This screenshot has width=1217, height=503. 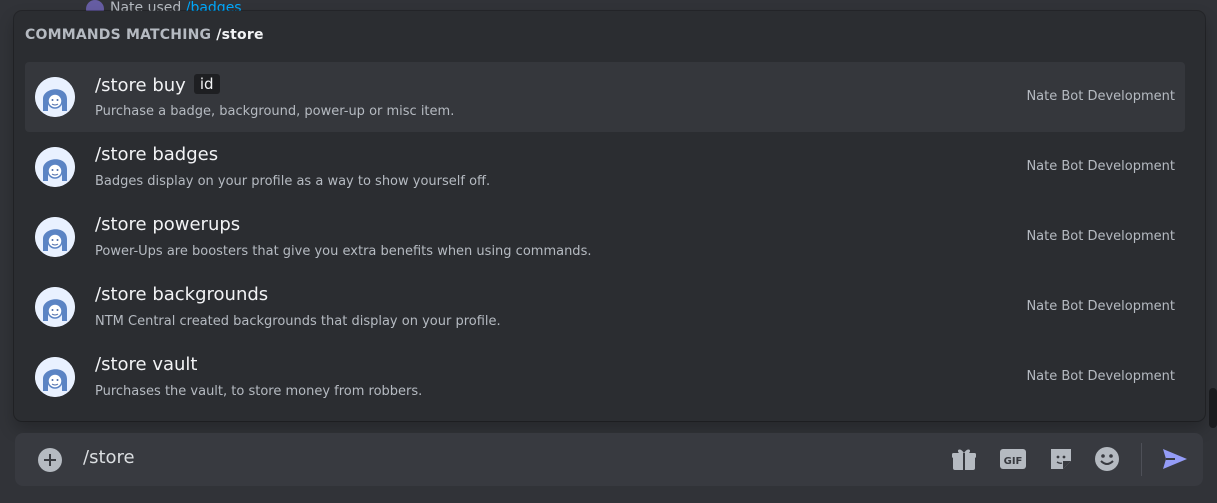 What do you see at coordinates (964, 459) in the screenshot?
I see `gift-icon` at bounding box center [964, 459].